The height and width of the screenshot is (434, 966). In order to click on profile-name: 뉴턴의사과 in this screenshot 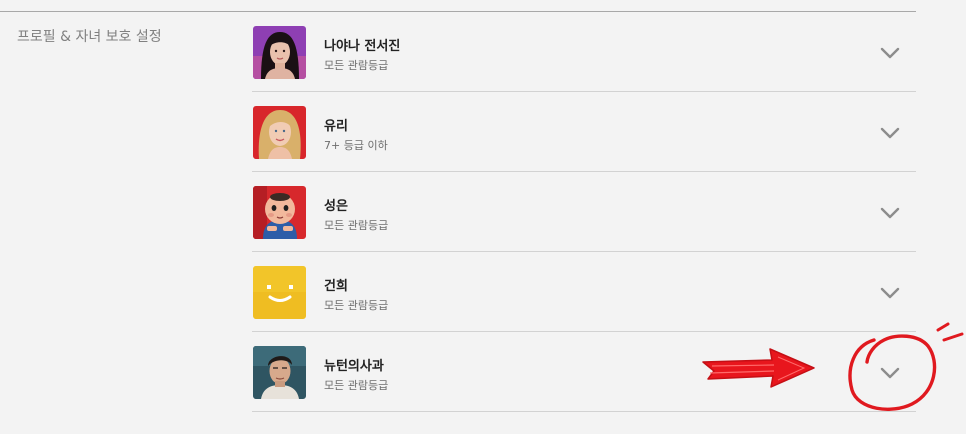, I will do `click(354, 366)`.